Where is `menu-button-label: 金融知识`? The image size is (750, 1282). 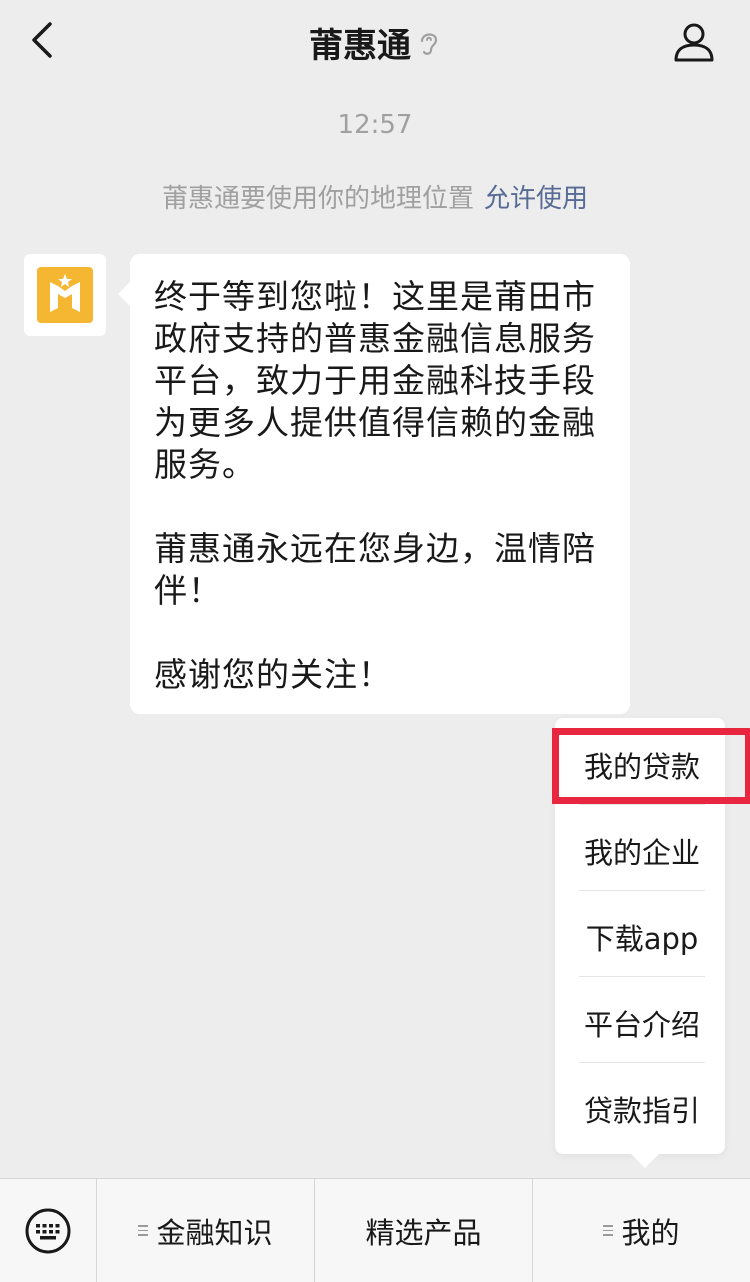
menu-button-label: 金融知识 is located at coordinates (214, 1232).